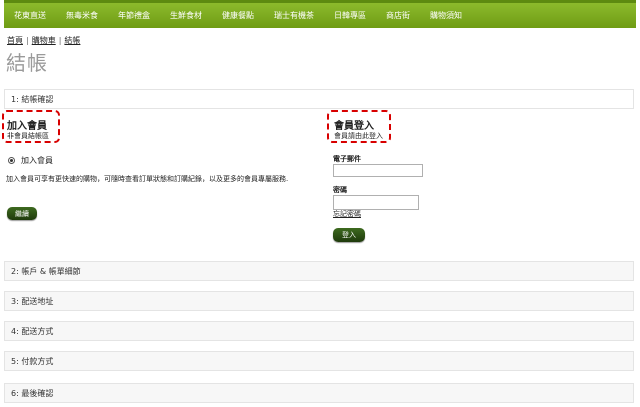 The height and width of the screenshot is (407, 640). I want to click on nav-item-shop-street: 商店街, so click(398, 15).